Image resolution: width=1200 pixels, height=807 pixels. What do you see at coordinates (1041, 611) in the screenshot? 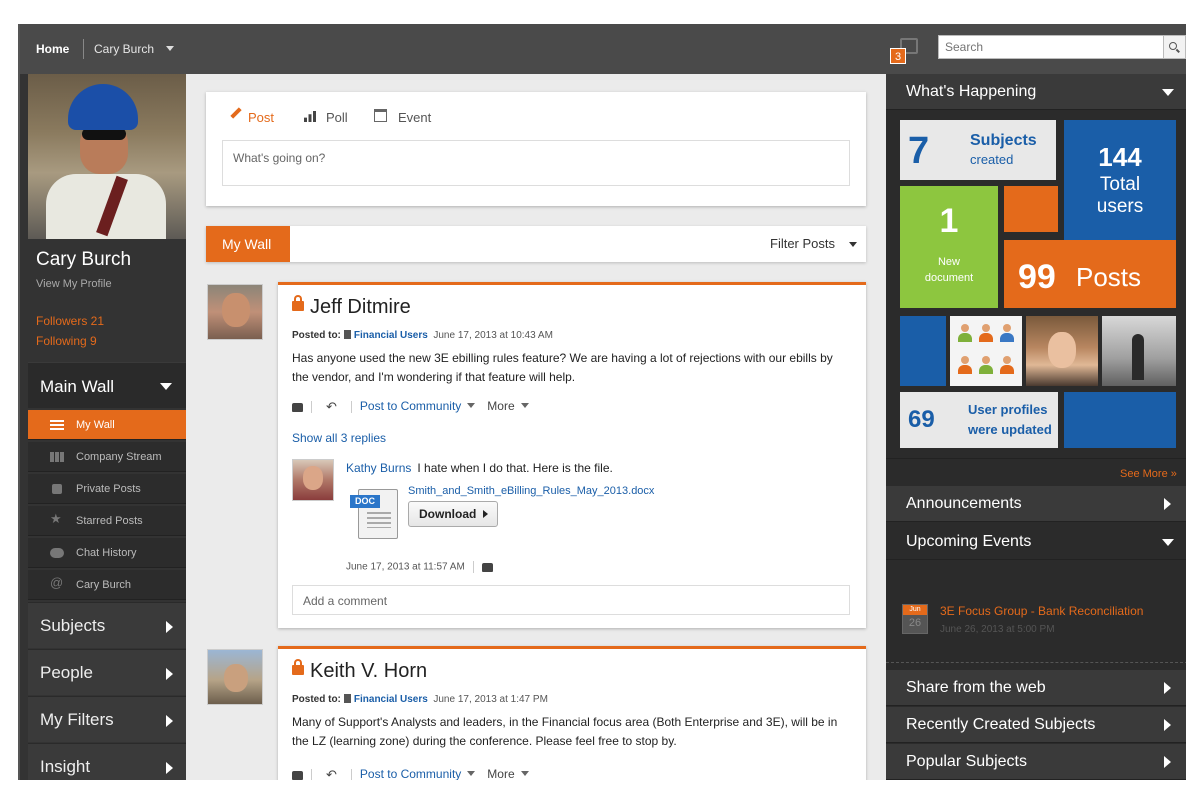
I see `event-link: 3E Focus Group - Bank Reconciliation` at bounding box center [1041, 611].